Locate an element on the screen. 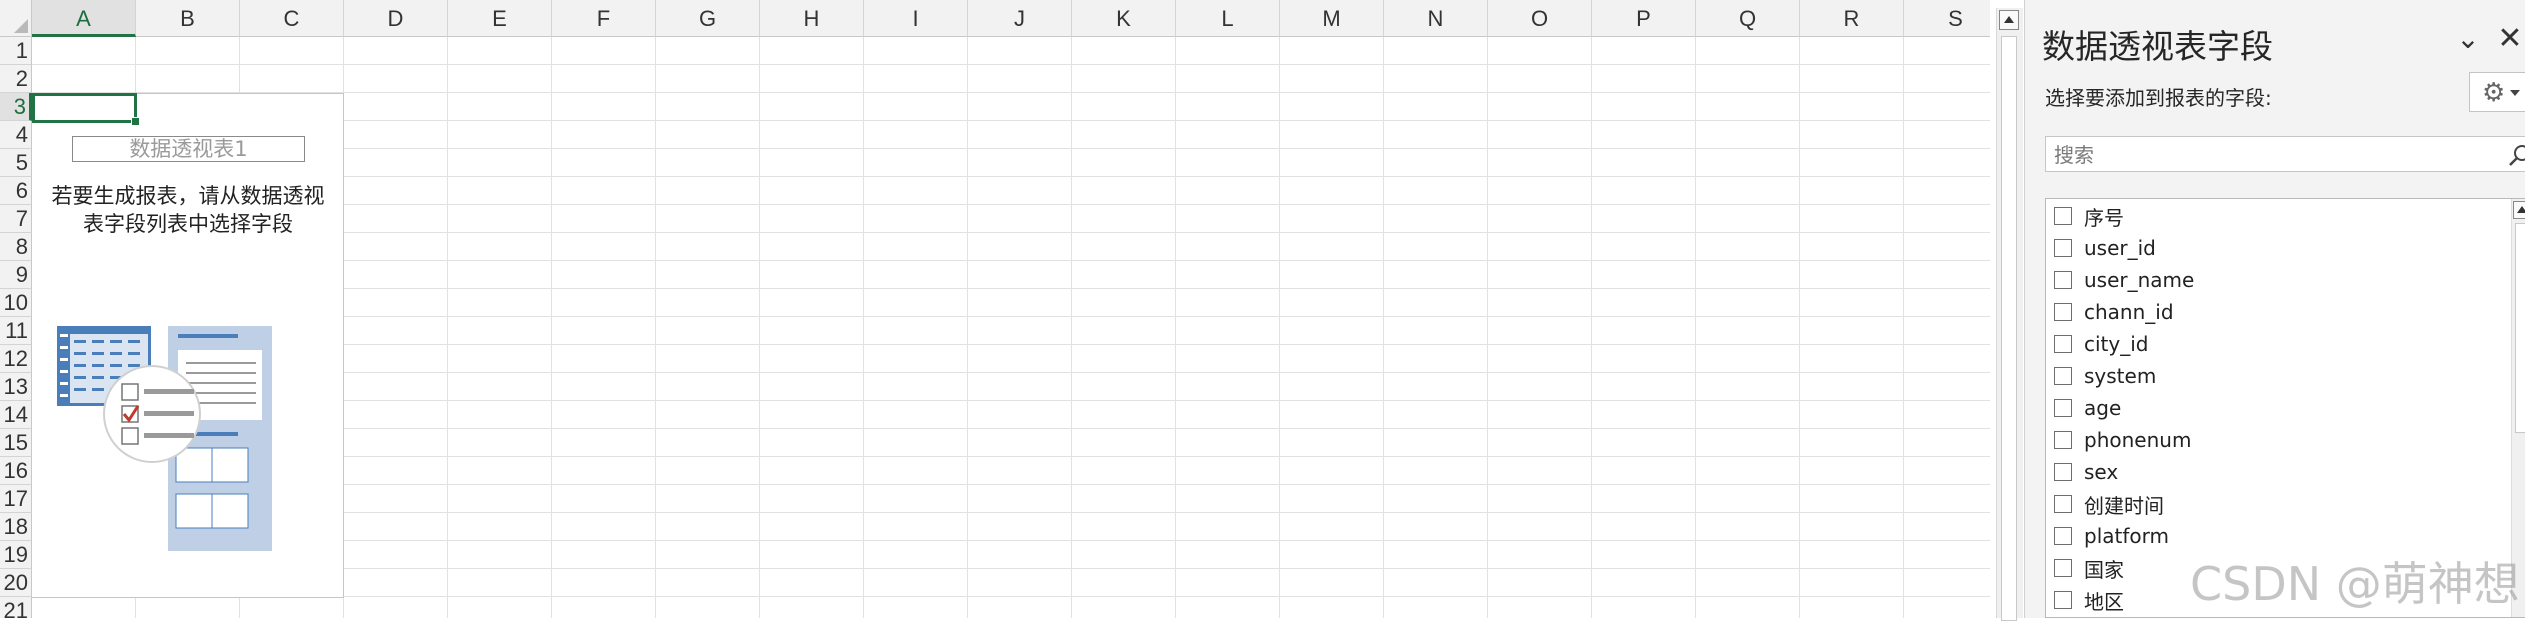 The width and height of the screenshot is (2525, 621). search-input is located at coordinates (2274, 155).